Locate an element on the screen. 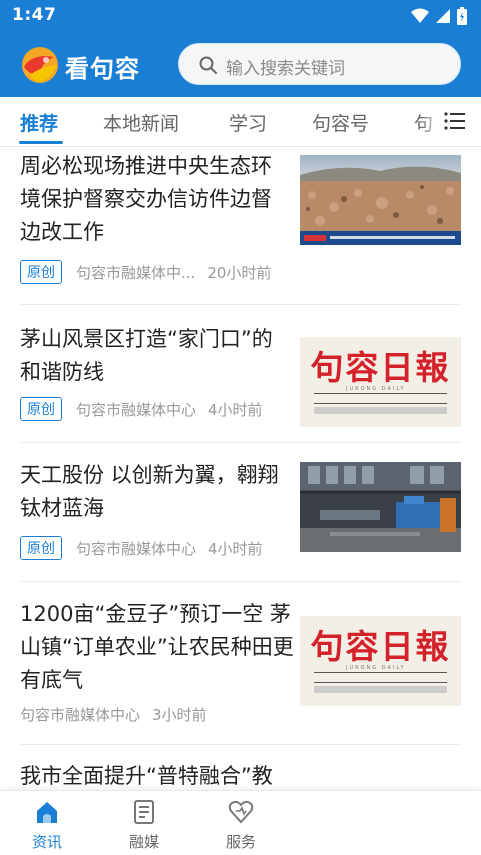 The width and height of the screenshot is (481, 855). news-title: 1200亩“金豆子”预订一空 茅山镇“订单农业”让农民种田更有底气 is located at coordinates (157, 647).